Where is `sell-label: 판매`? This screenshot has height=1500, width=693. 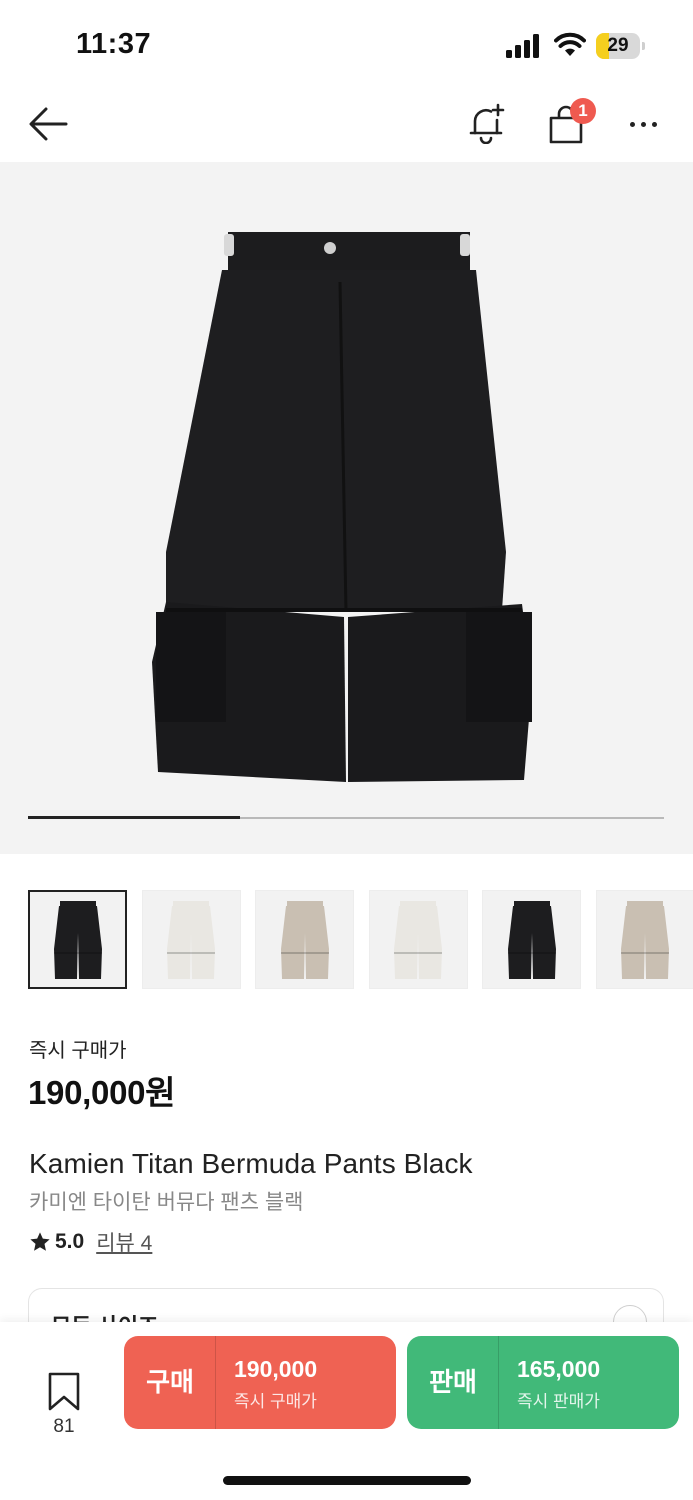 sell-label: 판매 is located at coordinates (453, 1382).